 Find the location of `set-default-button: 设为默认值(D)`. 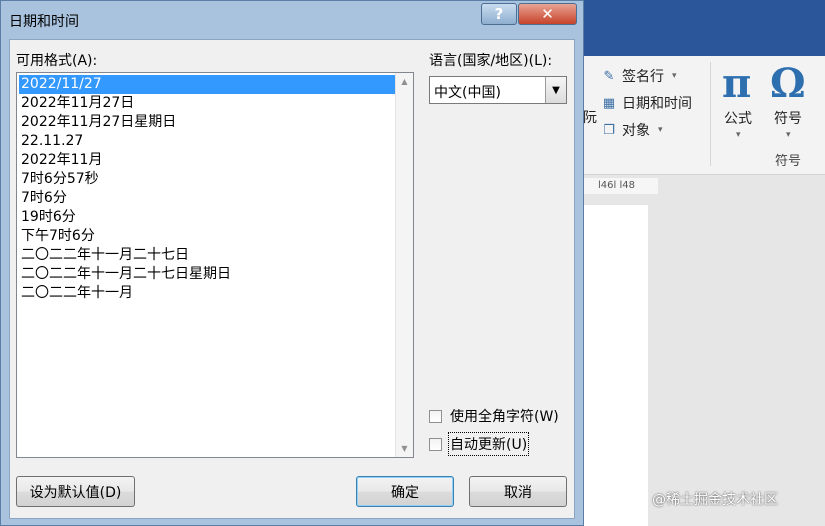

set-default-button: 设为默认值(D) is located at coordinates (75, 491).